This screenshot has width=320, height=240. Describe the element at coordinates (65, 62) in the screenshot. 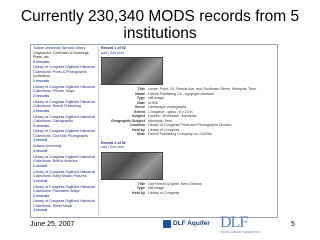

I see `record-count-link: 6 records` at that location.